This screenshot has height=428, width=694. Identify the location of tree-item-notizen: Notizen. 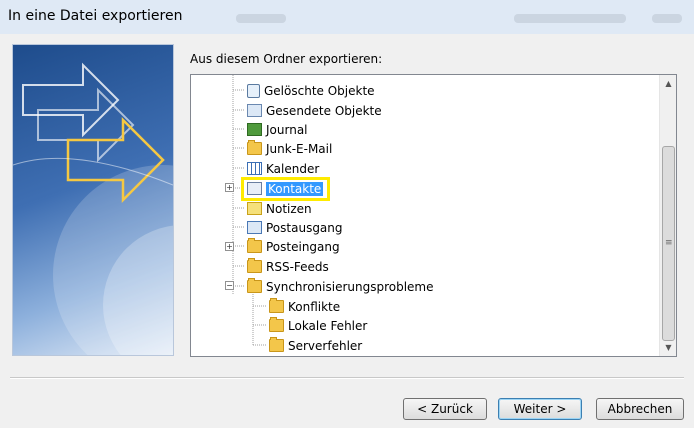
(279, 208).